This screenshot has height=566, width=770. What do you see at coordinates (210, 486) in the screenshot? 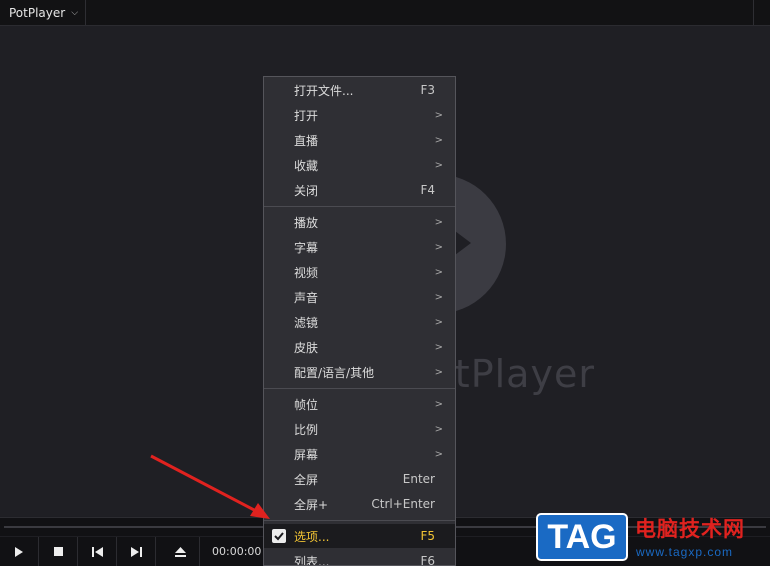
I see `annotation-arrow-icon` at bounding box center [210, 486].